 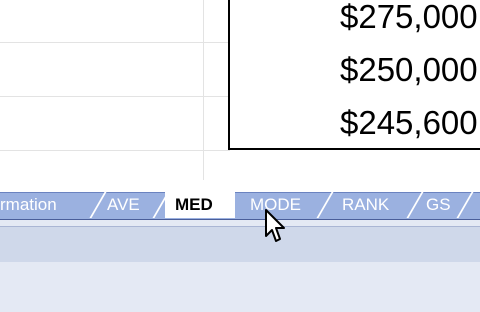 What do you see at coordinates (438, 204) in the screenshot?
I see `sheet-tab-label: GS` at bounding box center [438, 204].